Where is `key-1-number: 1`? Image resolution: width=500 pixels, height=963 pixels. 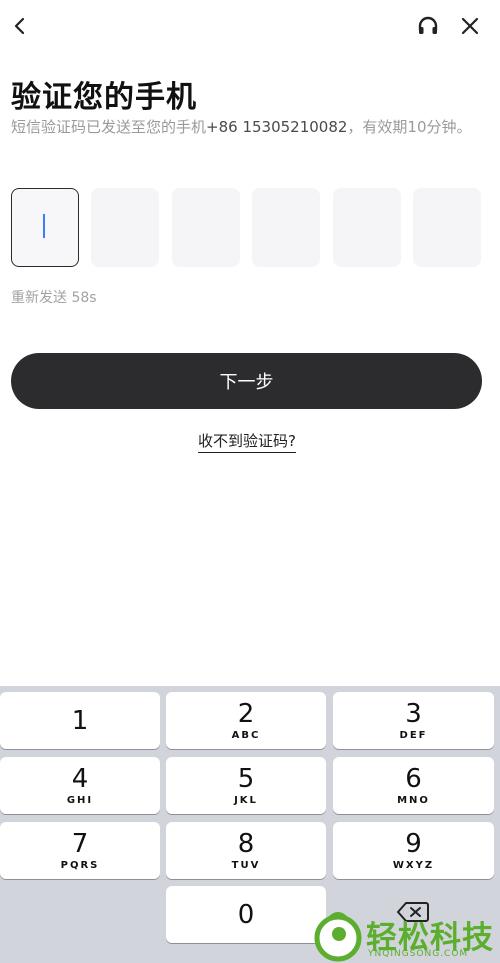
key-1-number: 1 is located at coordinates (80, 720).